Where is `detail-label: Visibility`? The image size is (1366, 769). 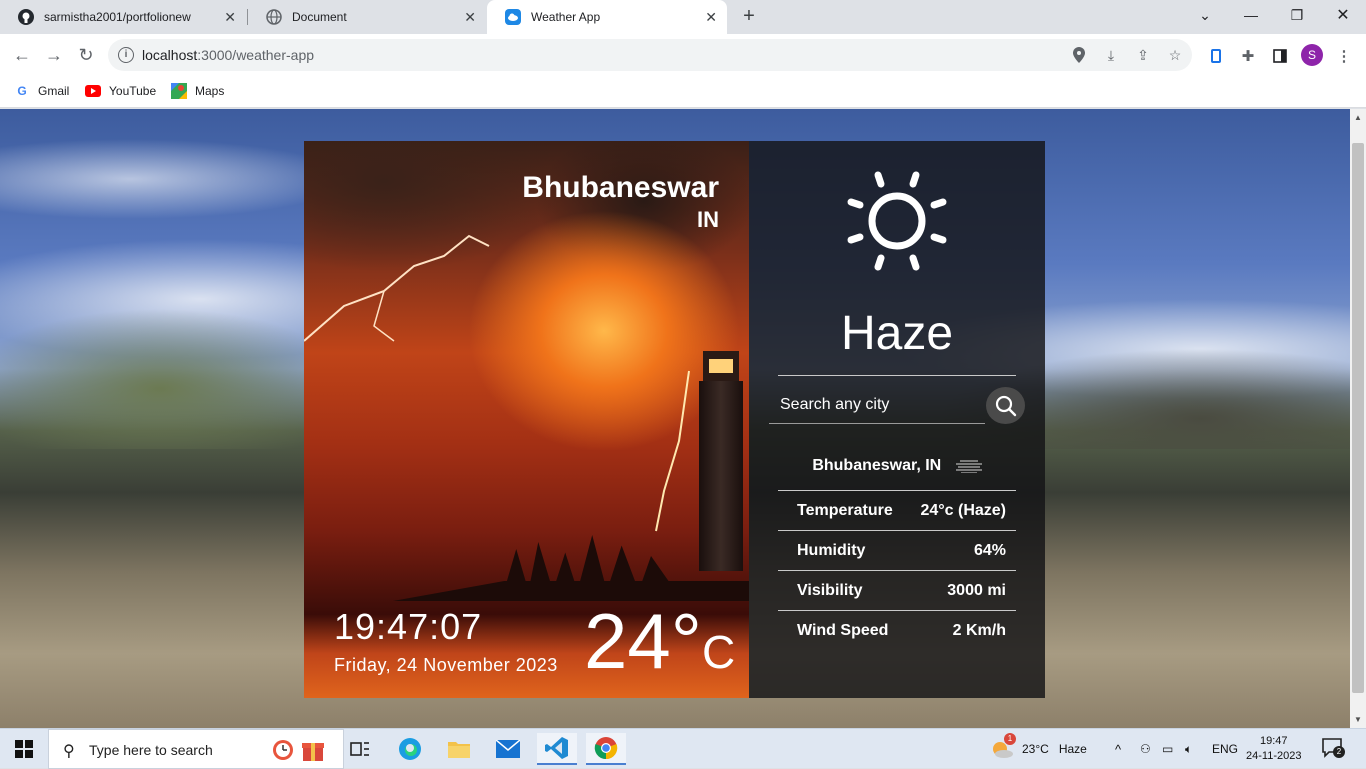
detail-label: Visibility is located at coordinates (830, 590).